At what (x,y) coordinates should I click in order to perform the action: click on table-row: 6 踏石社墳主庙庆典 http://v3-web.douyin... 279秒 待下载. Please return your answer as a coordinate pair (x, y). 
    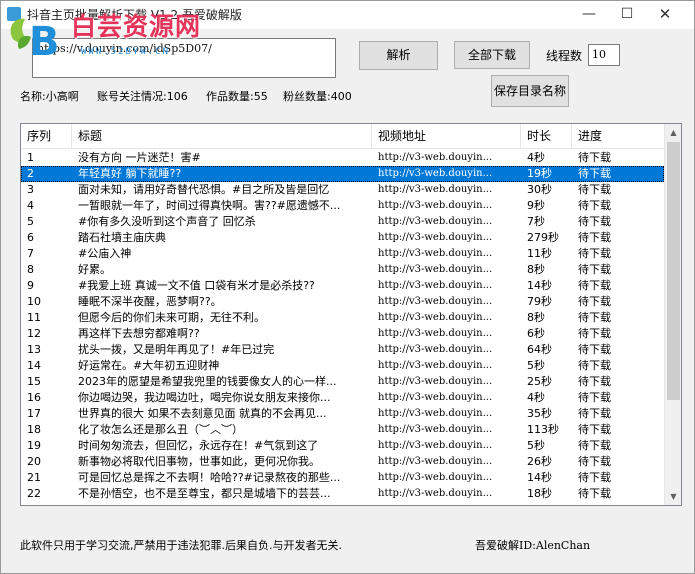
    Looking at the image, I should click on (342, 238).